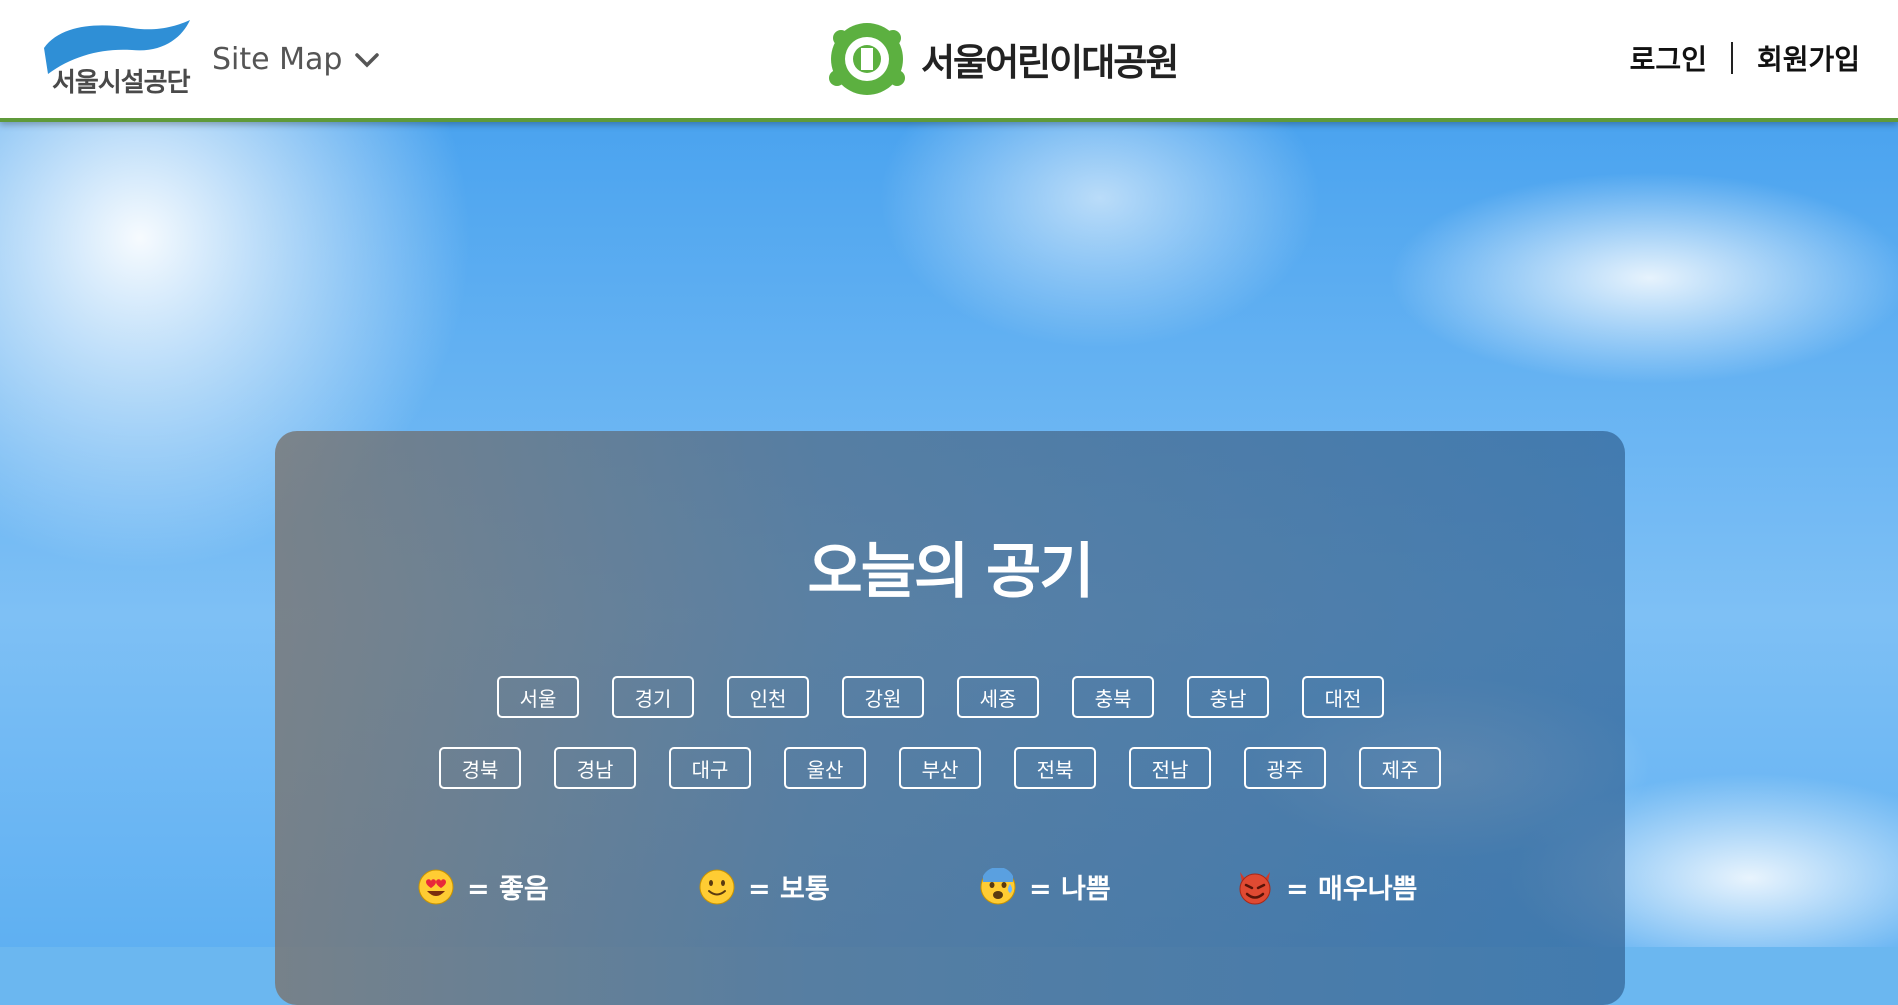 The image size is (1898, 1005). Describe the element at coordinates (883, 697) in the screenshot. I see `region-button-gangwon: 강원` at that location.